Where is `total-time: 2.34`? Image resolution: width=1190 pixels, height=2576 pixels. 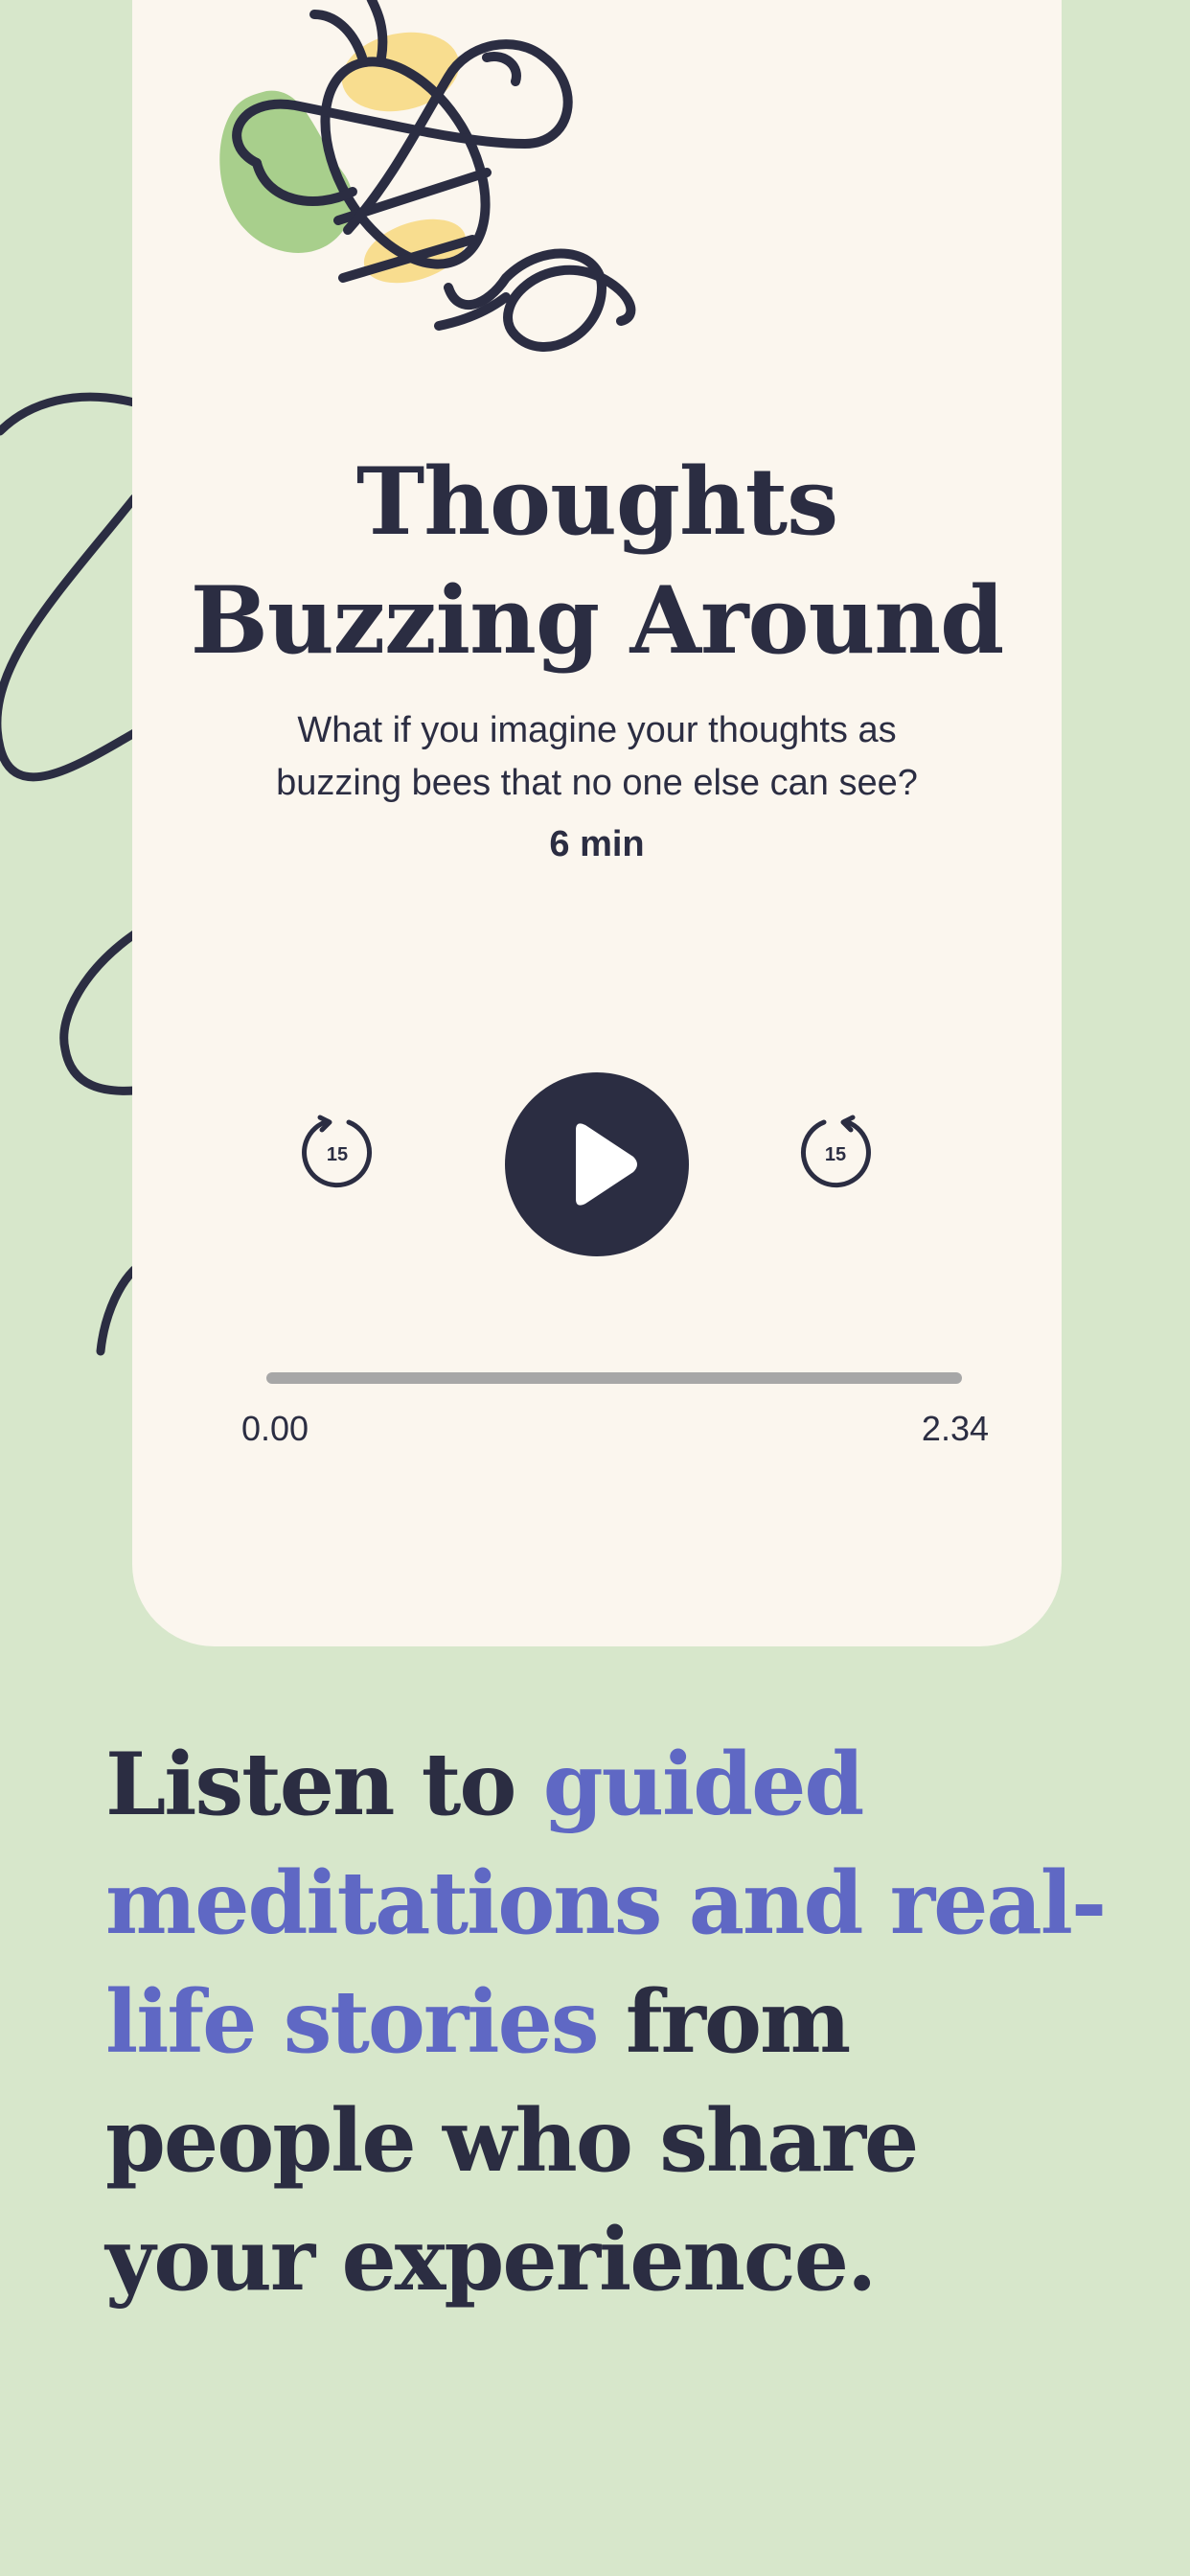
total-time: 2.34 is located at coordinates (955, 1428).